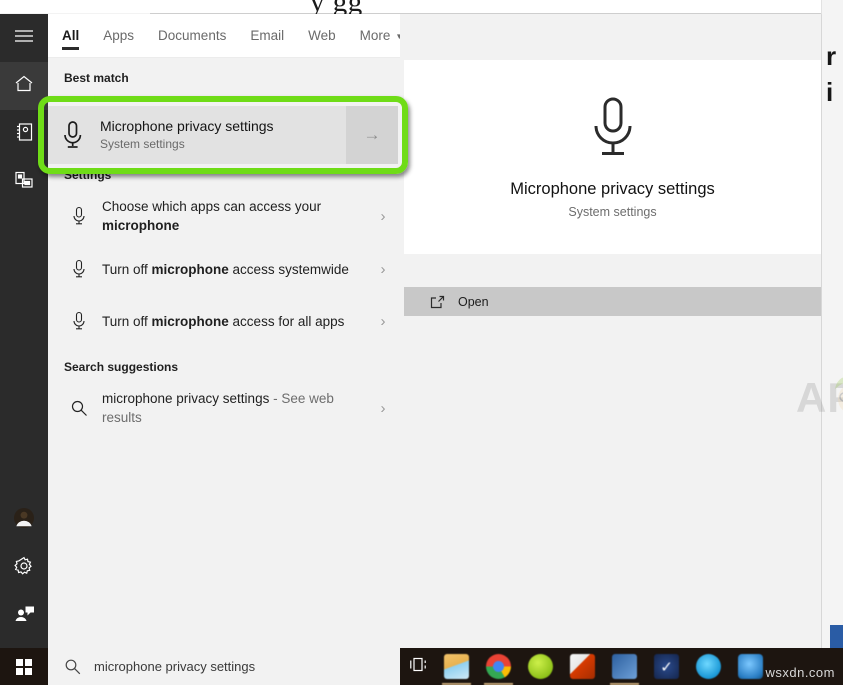 The width and height of the screenshot is (843, 685). I want to click on tab-more-label: More, so click(375, 35).